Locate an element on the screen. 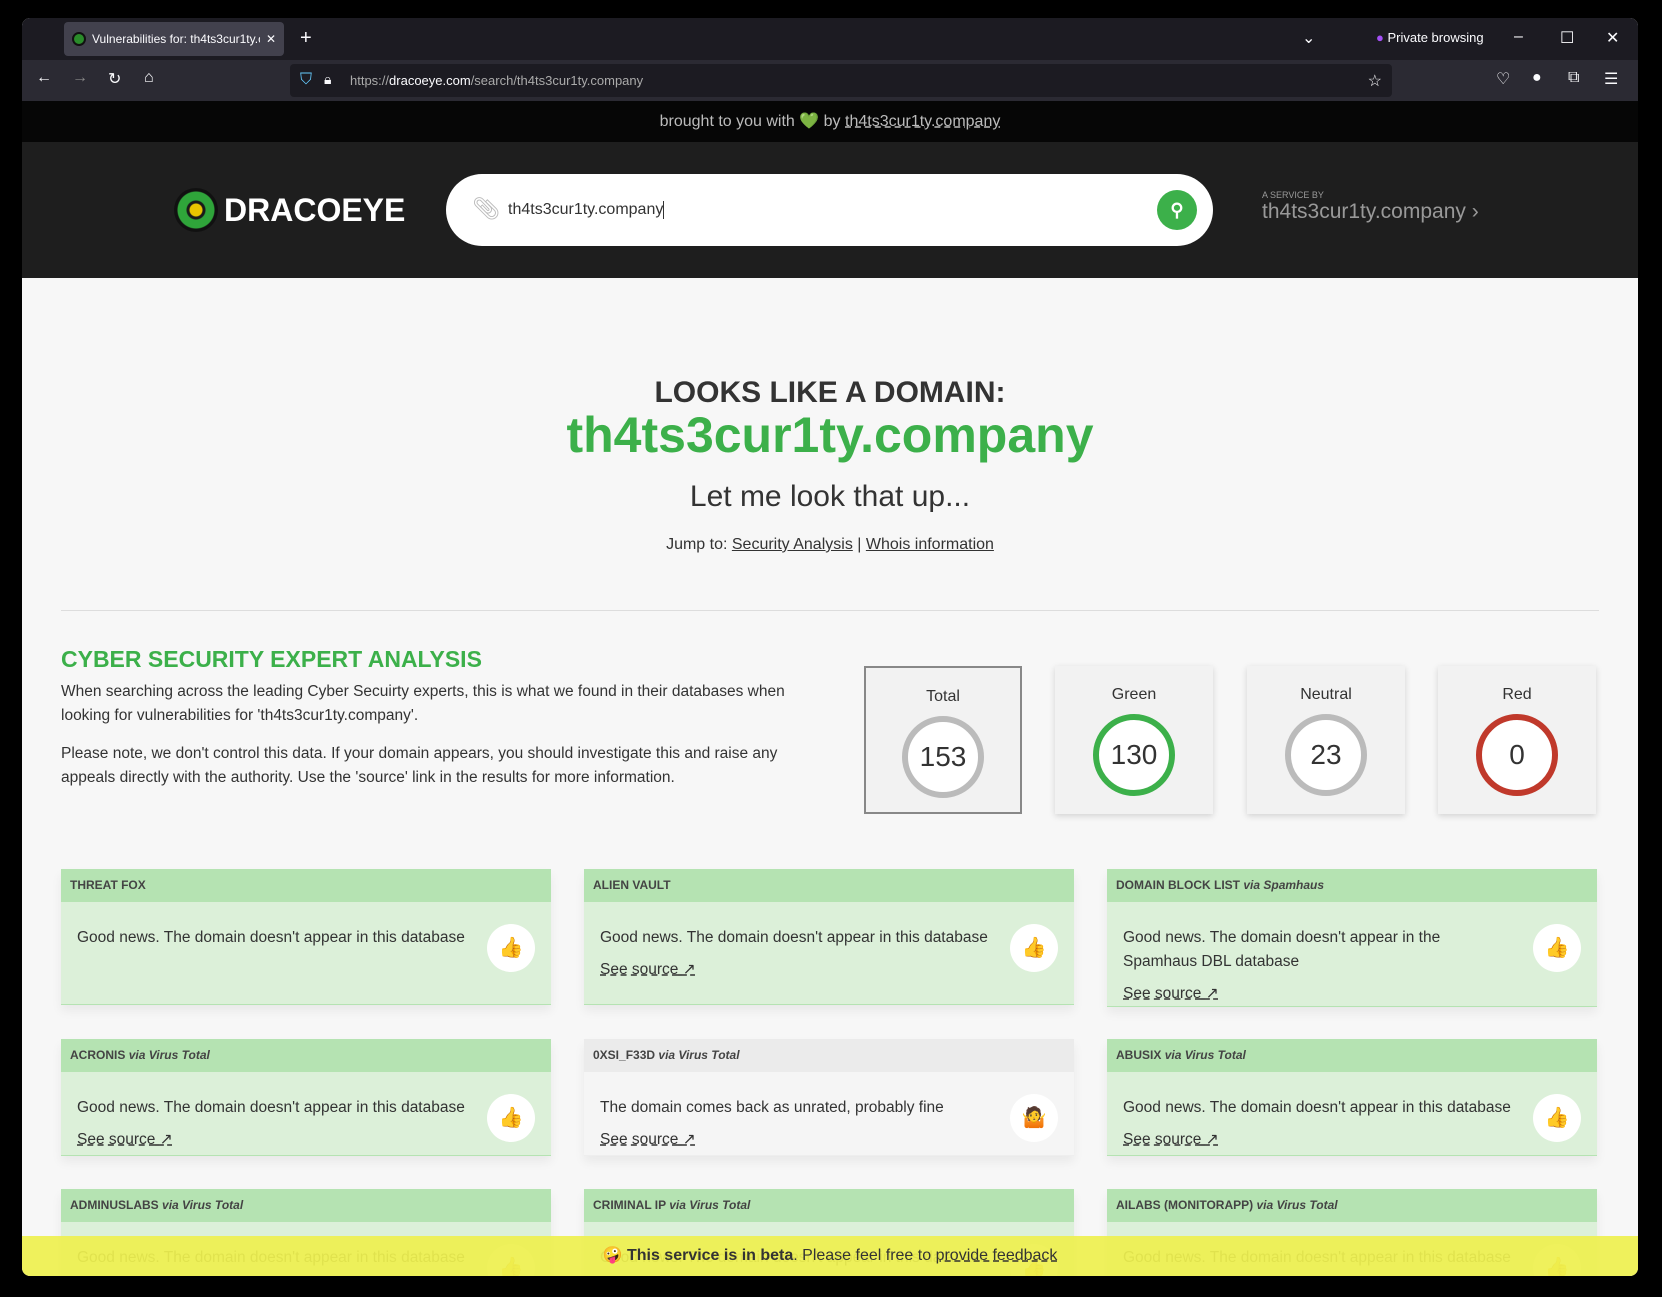 The width and height of the screenshot is (1662, 1297). account-icon: ● is located at coordinates (1537, 78).